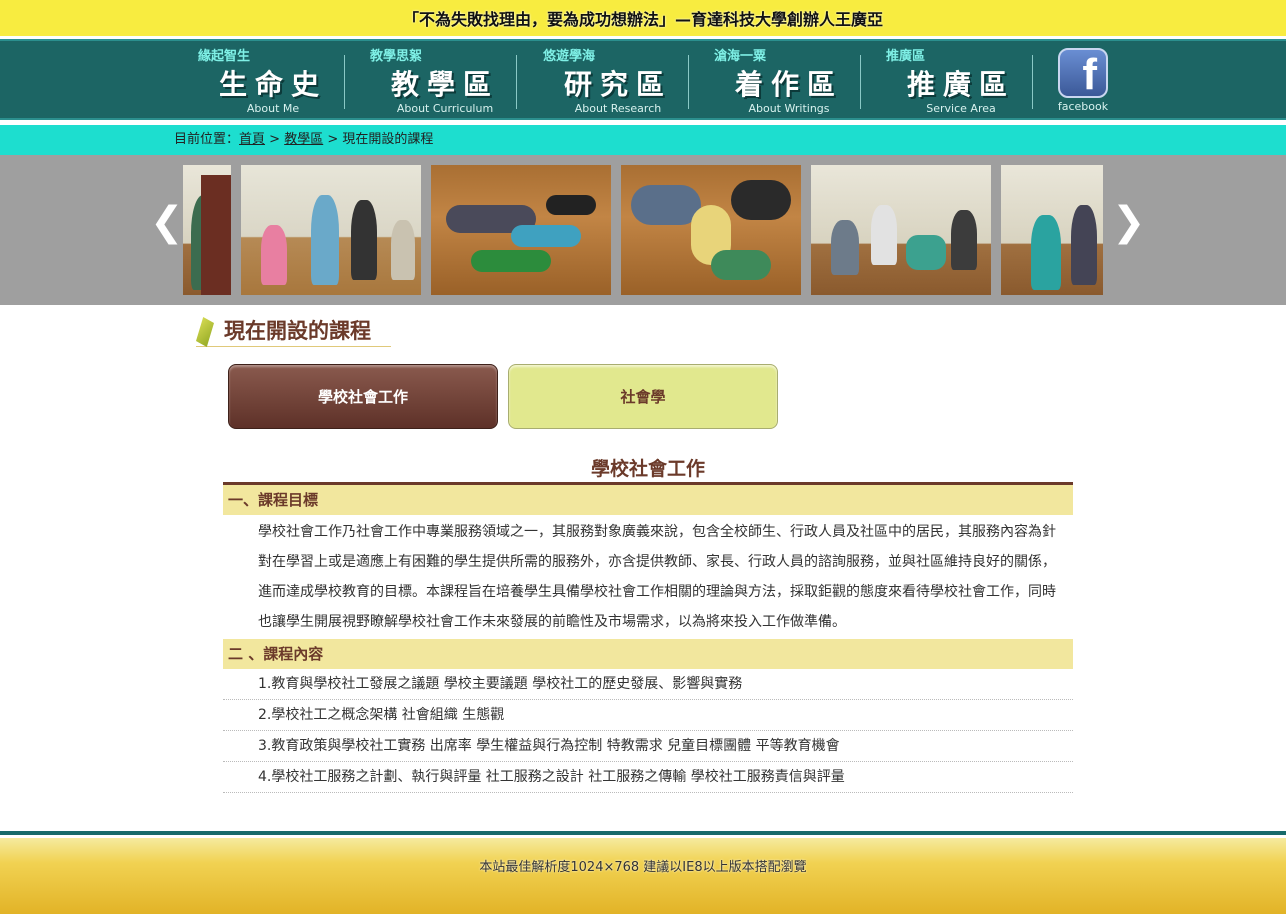  Describe the element at coordinates (618, 108) in the screenshot. I see `nav-item-english: About Research` at that location.